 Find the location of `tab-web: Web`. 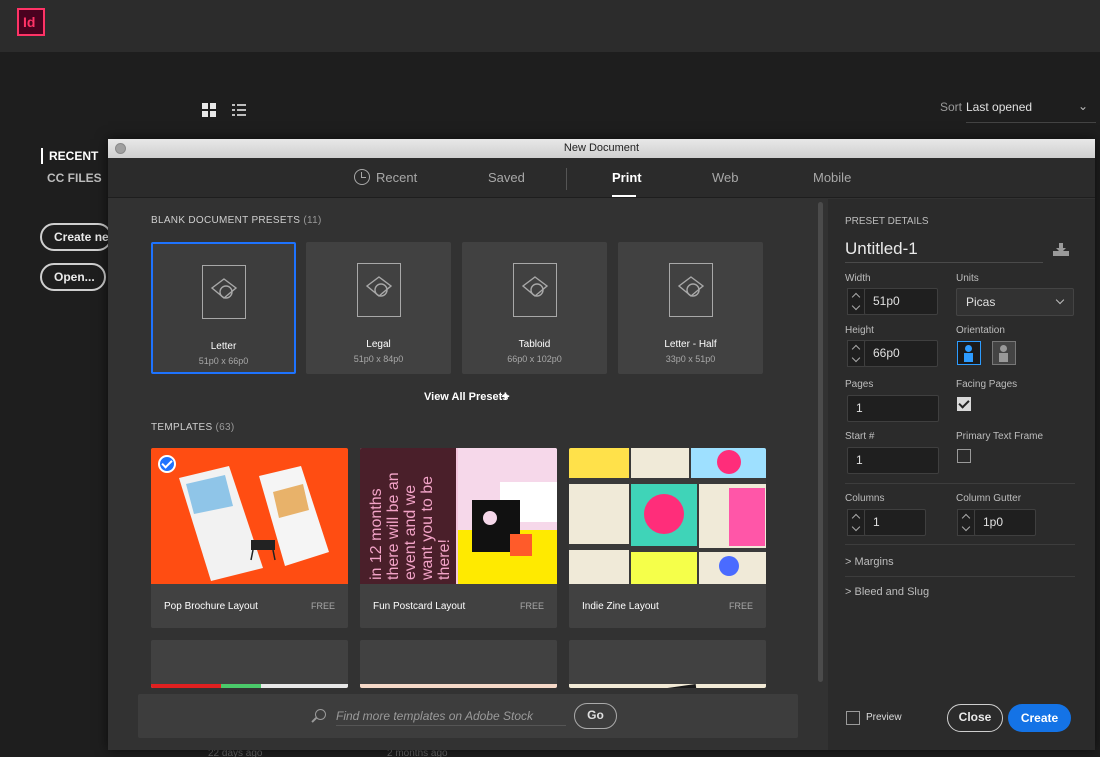

tab-web: Web is located at coordinates (725, 177).